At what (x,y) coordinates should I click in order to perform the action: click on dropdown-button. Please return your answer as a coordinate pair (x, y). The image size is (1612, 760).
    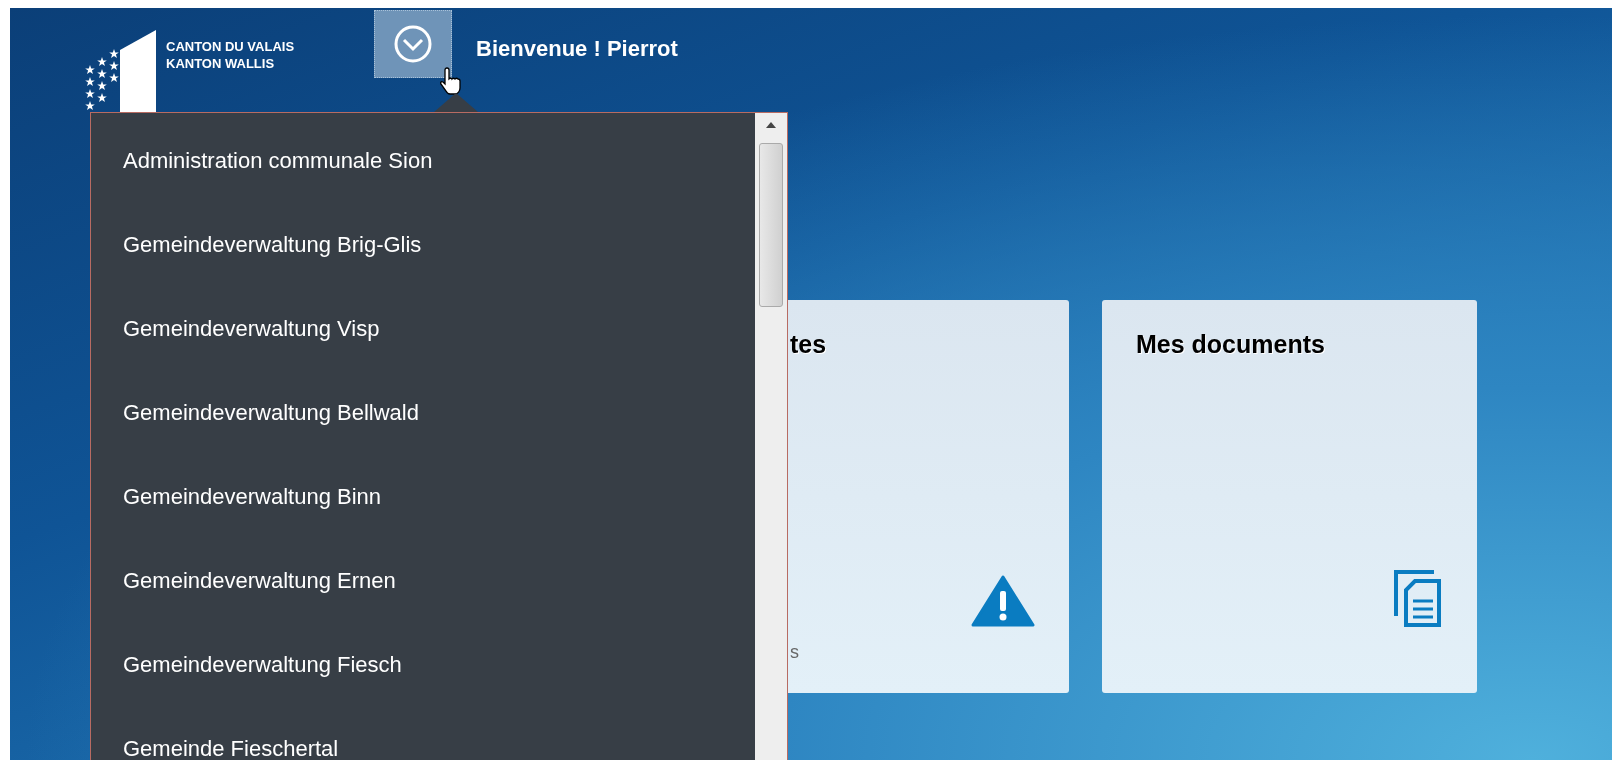
    Looking at the image, I should click on (413, 44).